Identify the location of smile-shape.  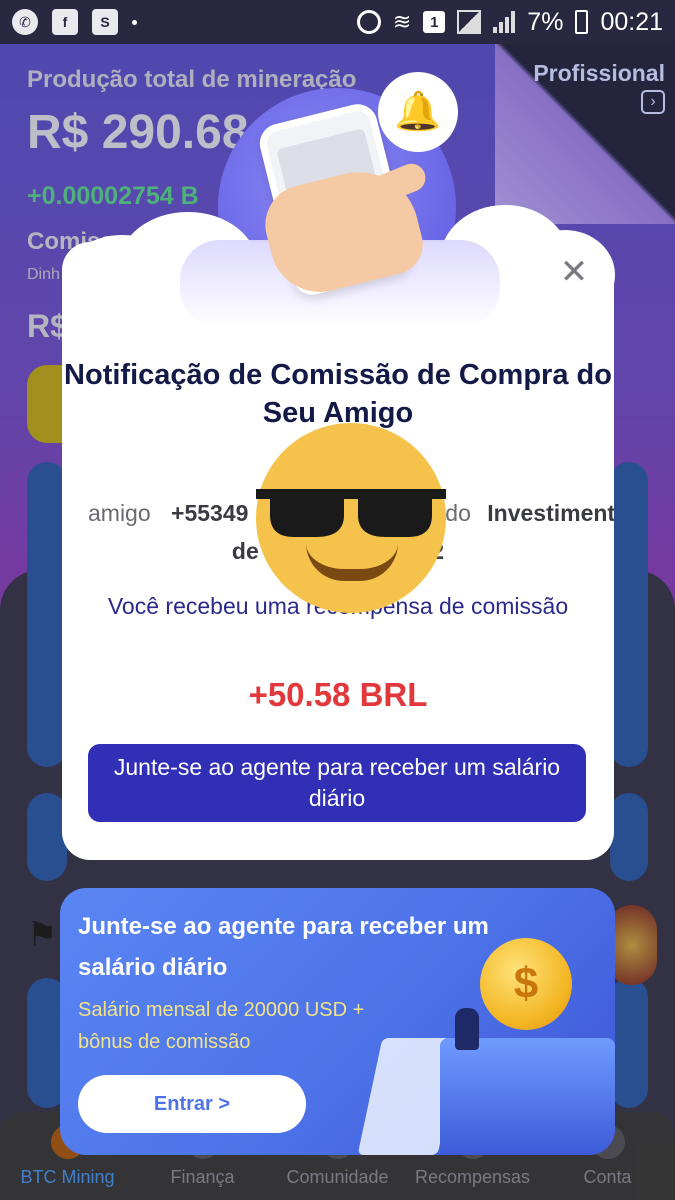
(352, 562).